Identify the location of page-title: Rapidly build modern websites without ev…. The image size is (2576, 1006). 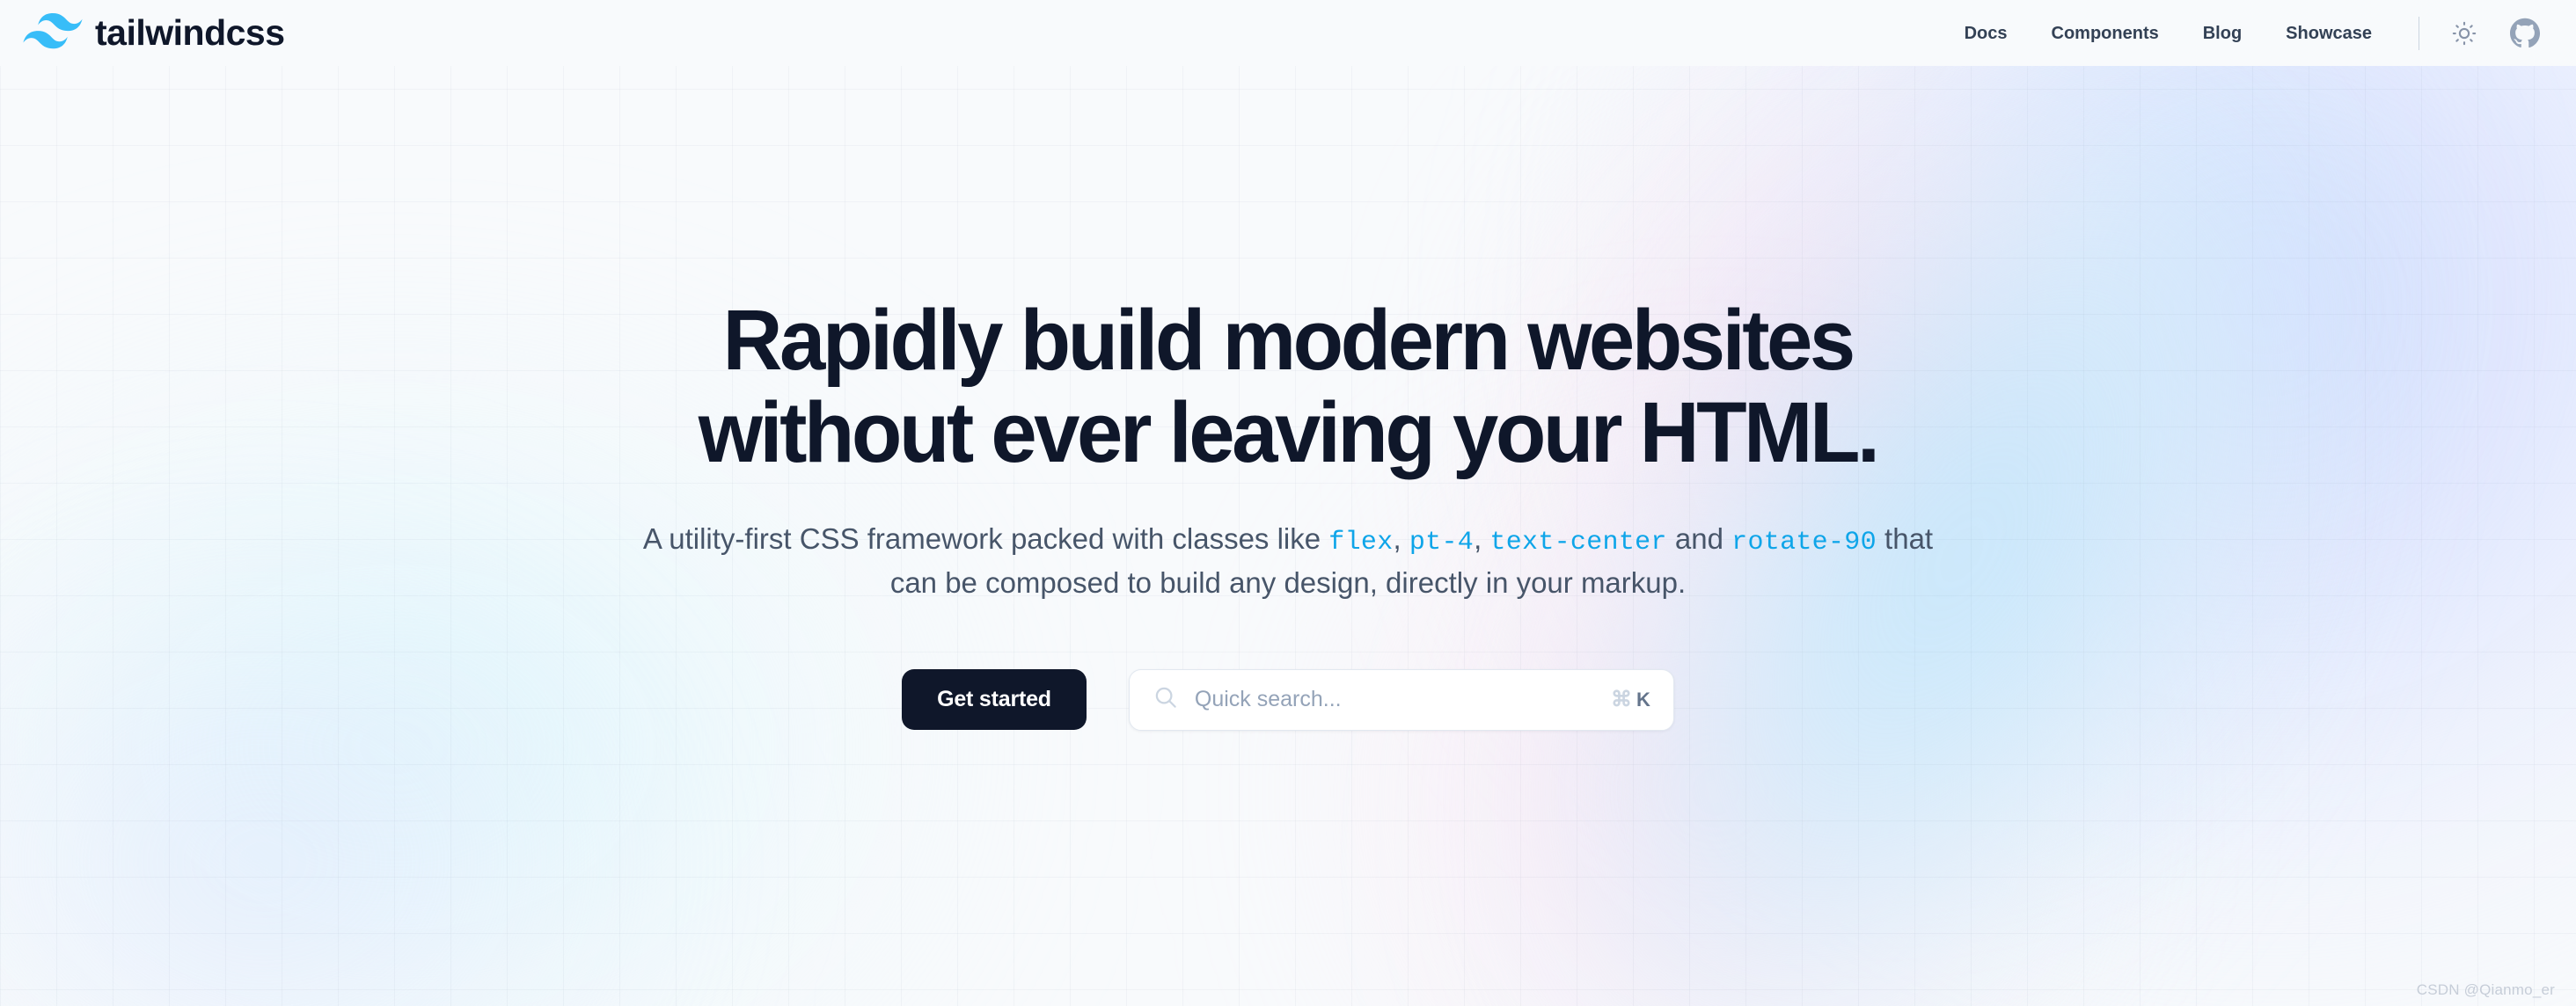
(1289, 386).